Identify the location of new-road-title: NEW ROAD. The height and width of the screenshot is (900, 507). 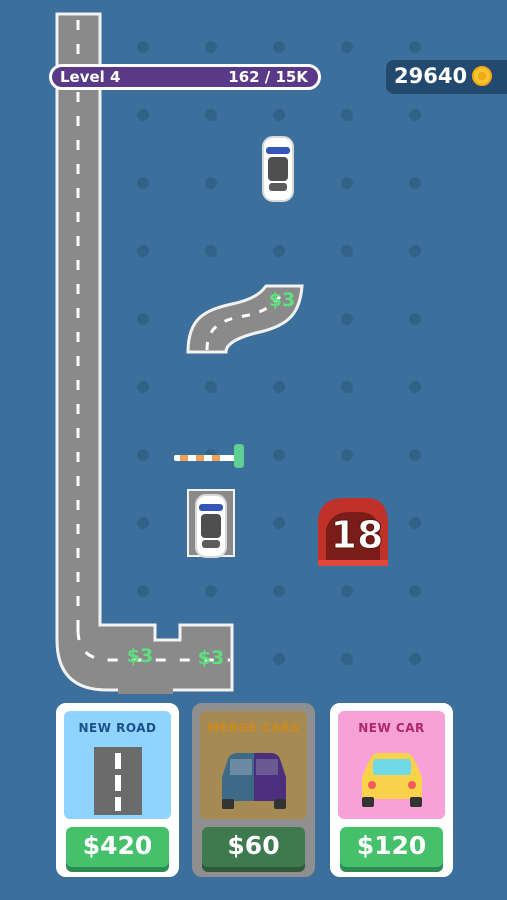
(117, 728).